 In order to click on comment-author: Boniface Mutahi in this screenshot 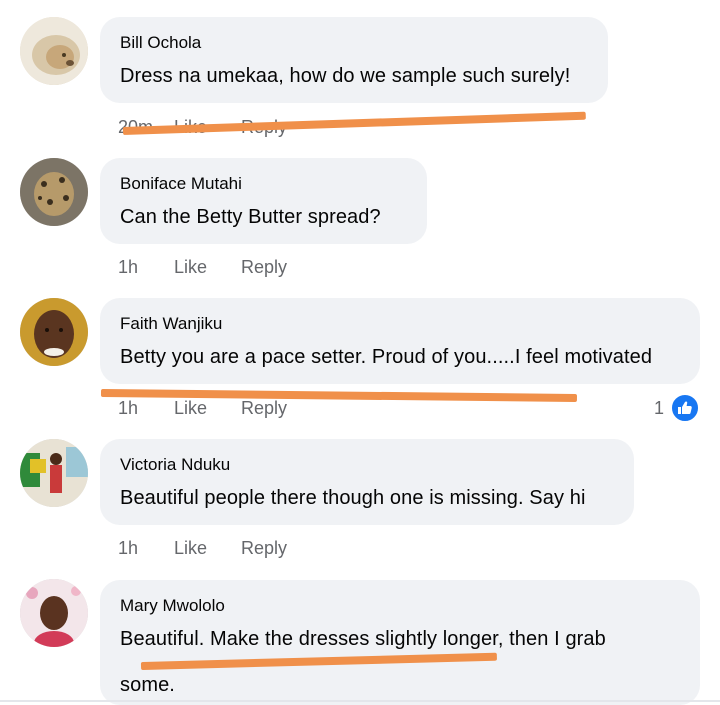, I will do `click(181, 184)`.